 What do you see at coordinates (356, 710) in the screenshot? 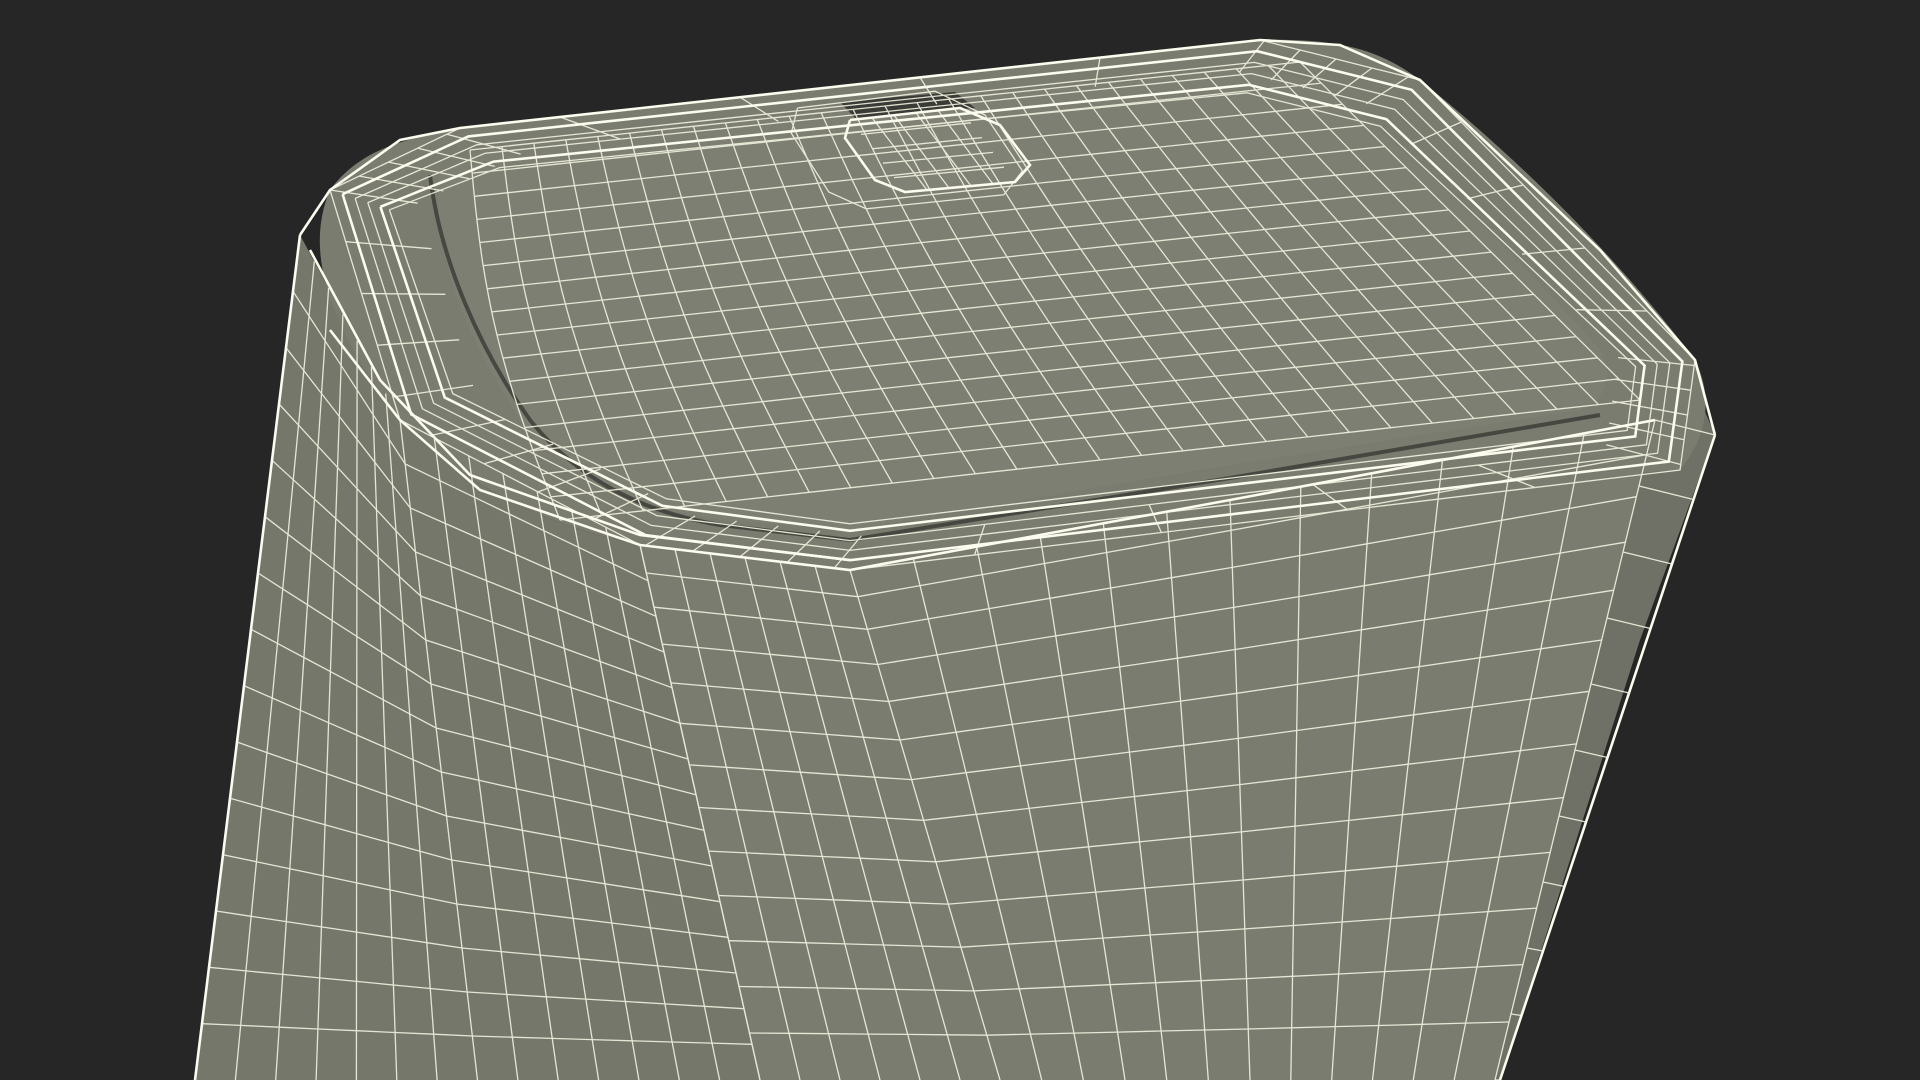
I see `mesh-line` at bounding box center [356, 710].